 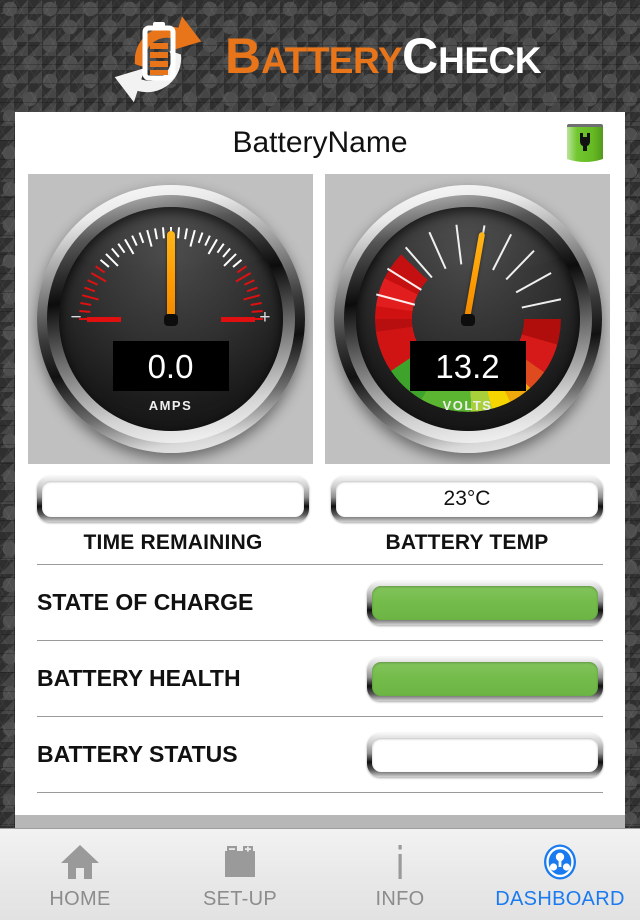 I want to click on battery-health-indicator, so click(x=485, y=678).